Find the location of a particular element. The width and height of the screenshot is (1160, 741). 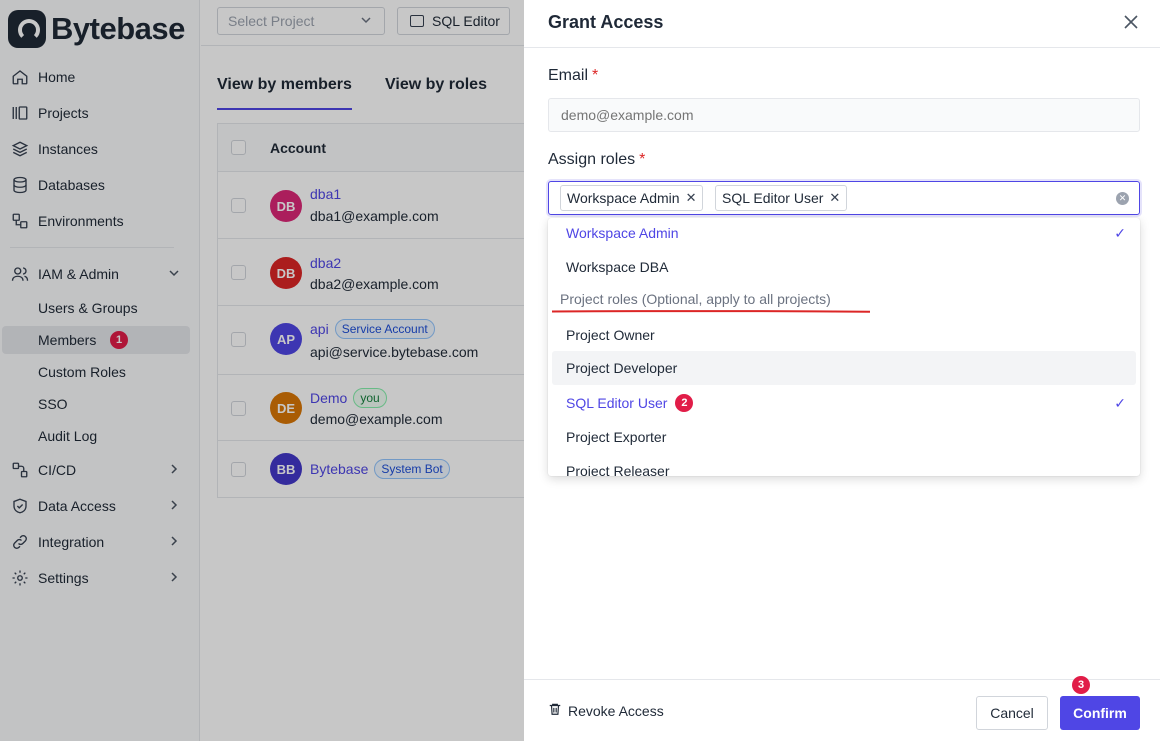

option-label: Project Exporter is located at coordinates (616, 437).